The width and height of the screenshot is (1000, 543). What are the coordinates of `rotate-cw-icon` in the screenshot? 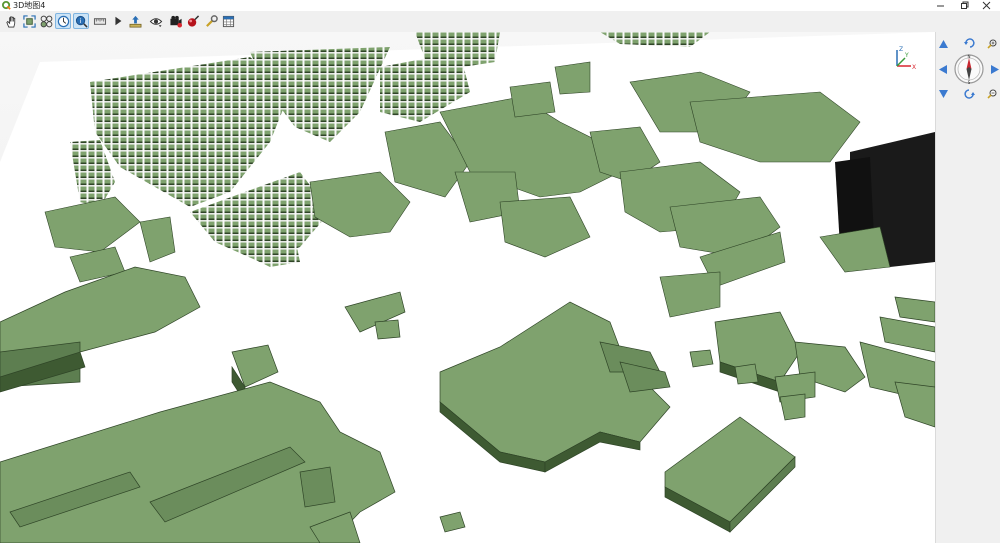 It's located at (969, 94).